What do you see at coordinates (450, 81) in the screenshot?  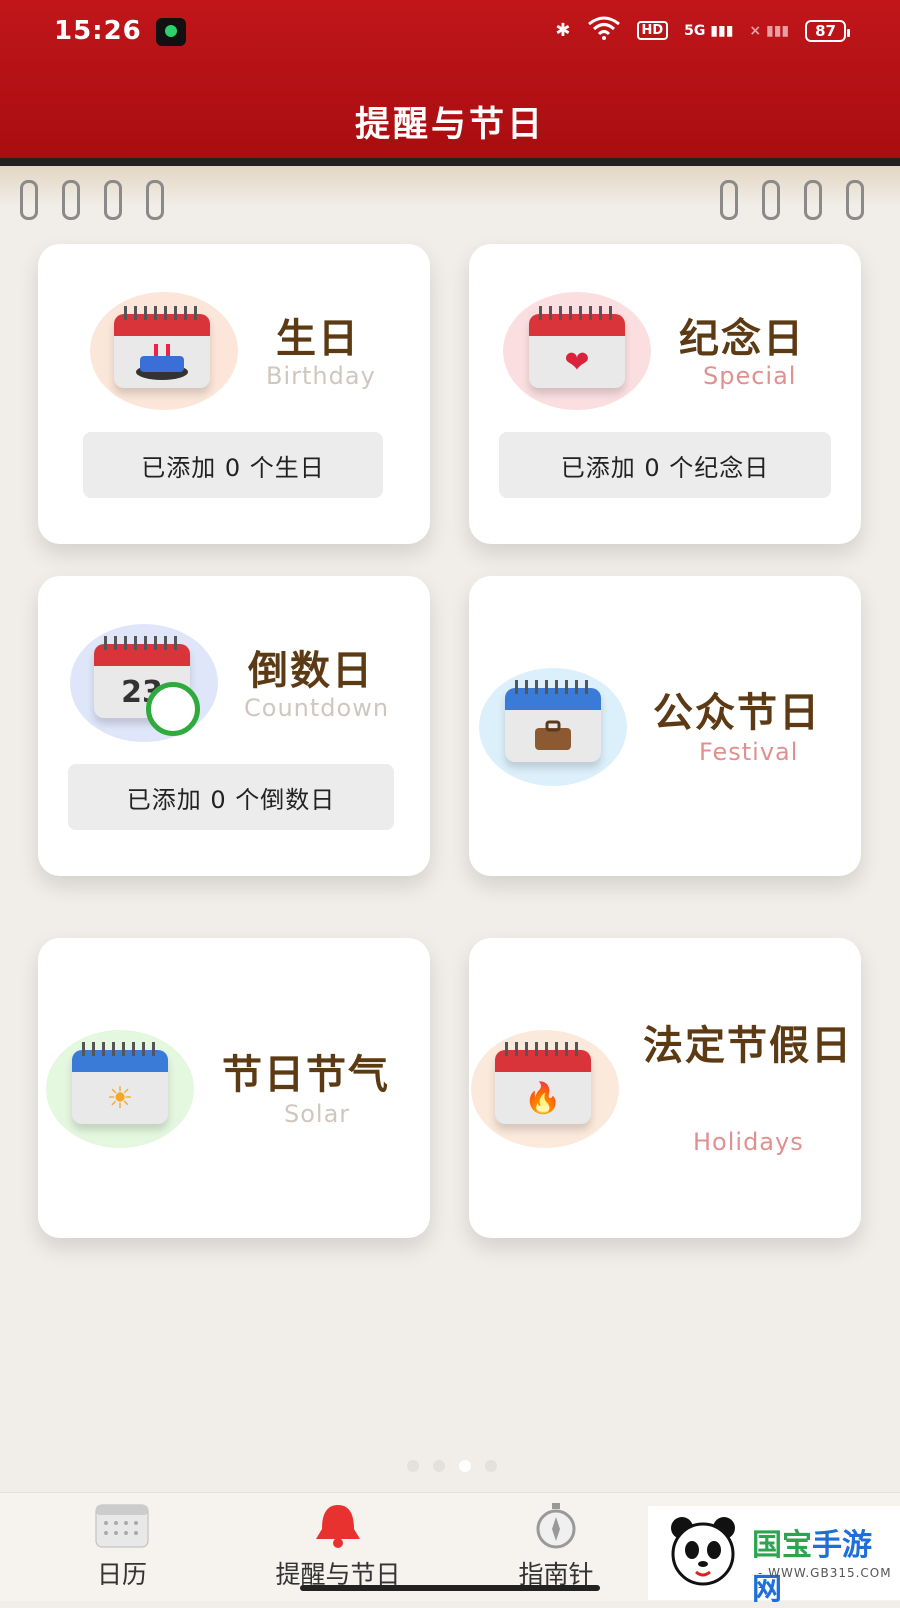 I see `header: 15:26 ✱ HD 5G ▮▮▮ × ▮▮▮ 87 提醒与节日` at bounding box center [450, 81].